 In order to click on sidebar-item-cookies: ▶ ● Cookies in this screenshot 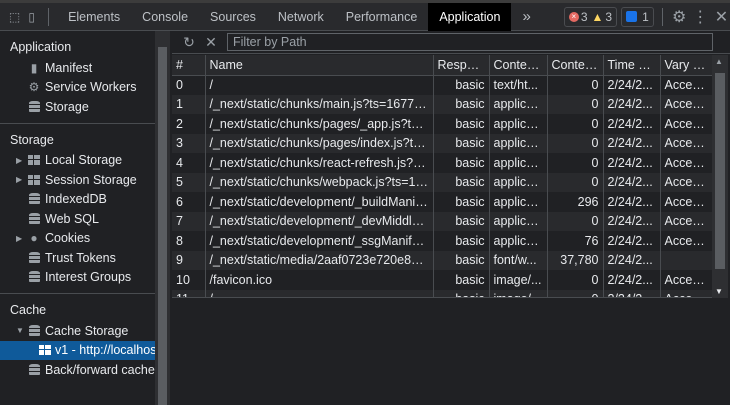, I will do `click(77, 239)`.